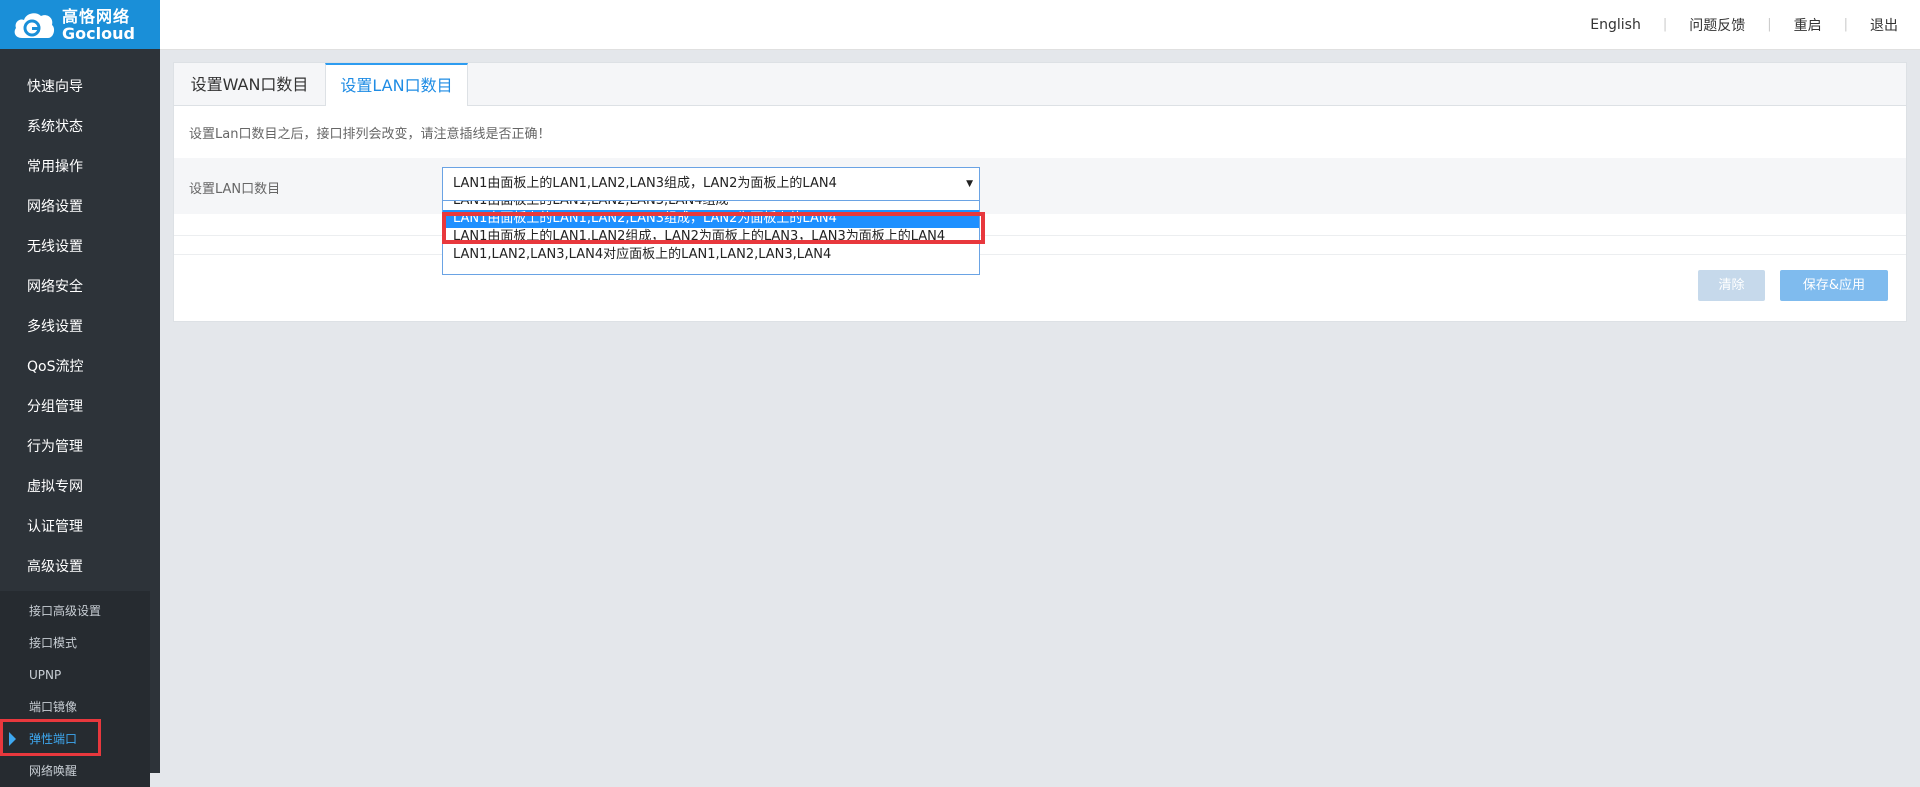 The image size is (1920, 787). Describe the element at coordinates (80, 567) in the screenshot. I see `sidebar-item-advanced-settings: 高级设置` at that location.